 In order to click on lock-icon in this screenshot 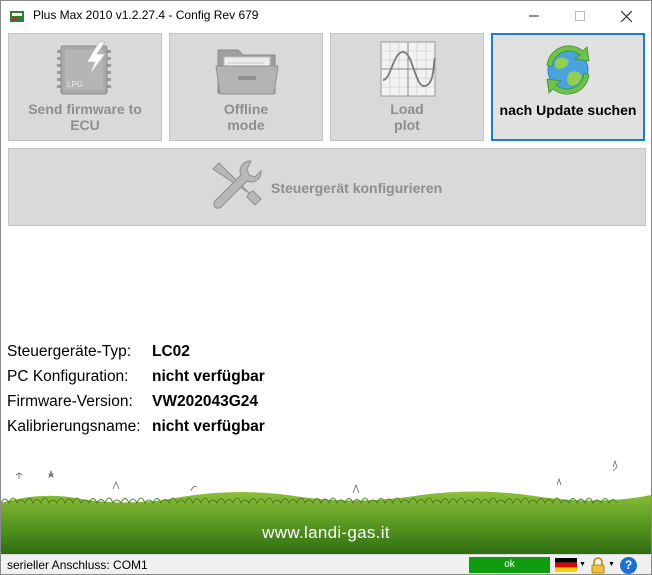, I will do `click(598, 565)`.